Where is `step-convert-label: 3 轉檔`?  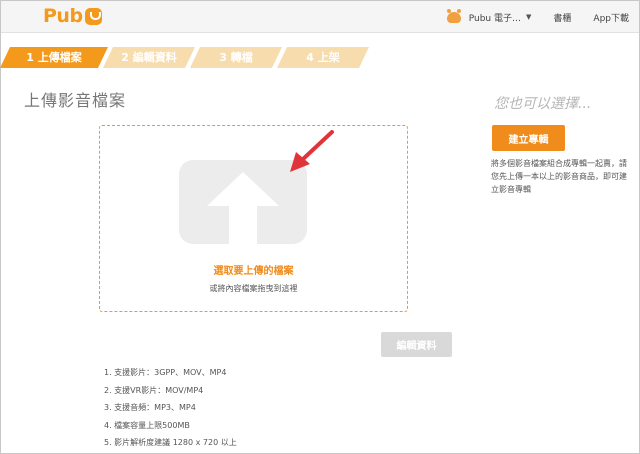 step-convert-label: 3 轉檔 is located at coordinates (236, 57).